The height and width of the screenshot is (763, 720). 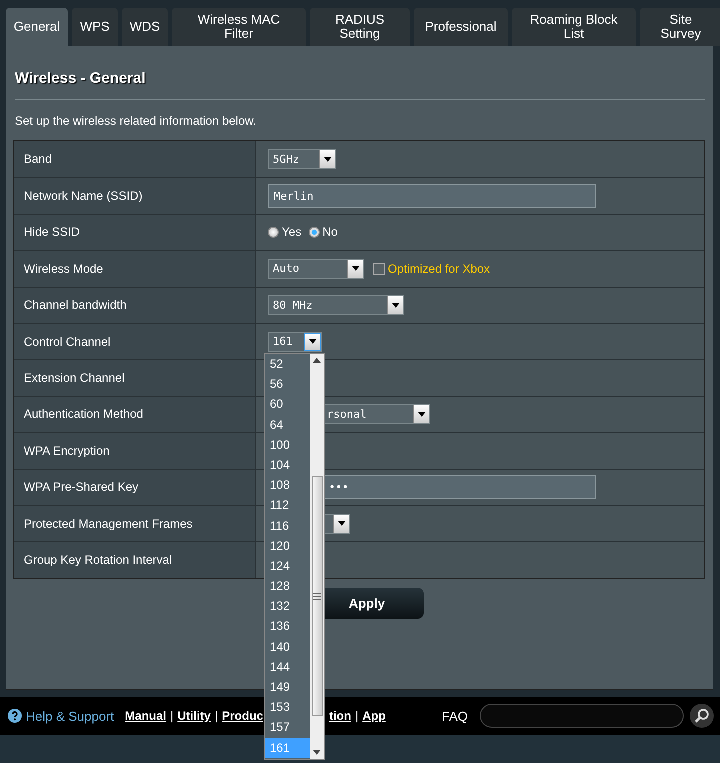 What do you see at coordinates (287, 626) in the screenshot?
I see `dropdown-option: 136` at bounding box center [287, 626].